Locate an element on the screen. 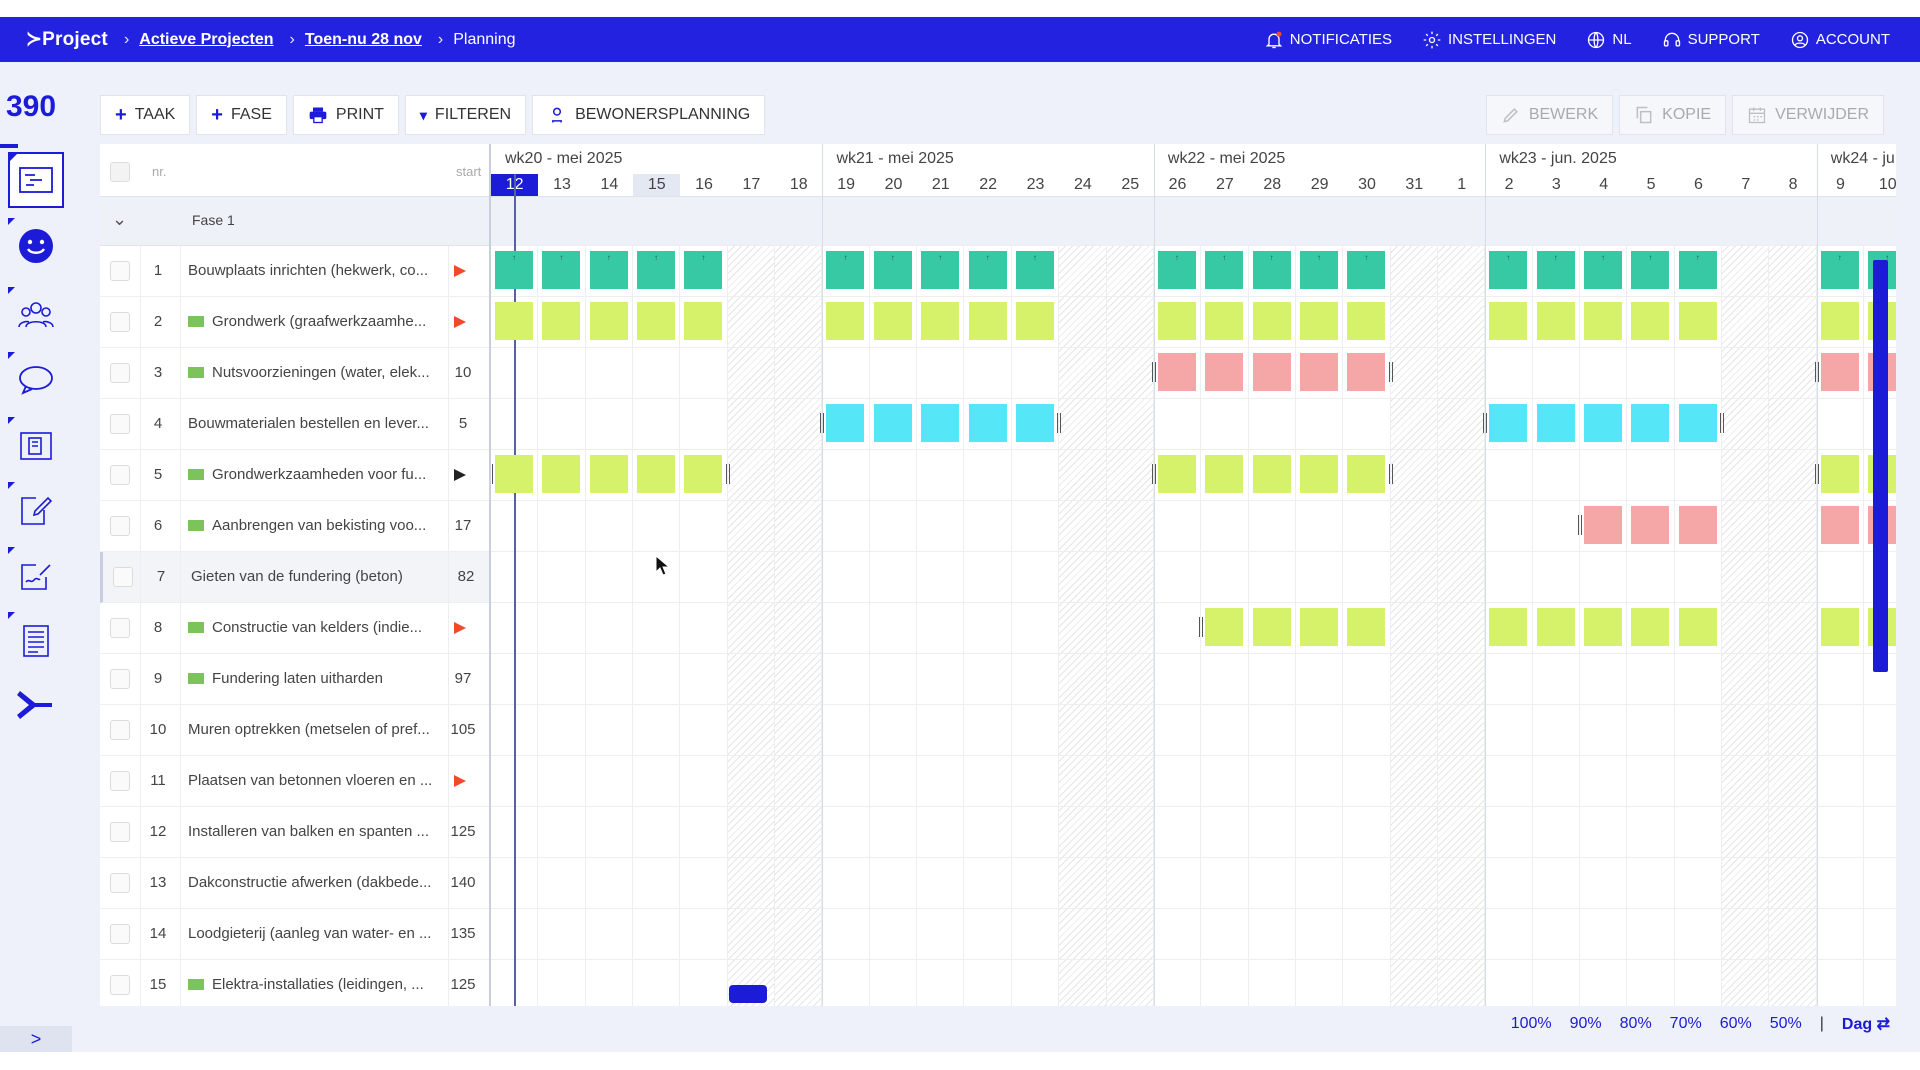  view-mode-toggle: Dag ⇄ is located at coordinates (1866, 1024).